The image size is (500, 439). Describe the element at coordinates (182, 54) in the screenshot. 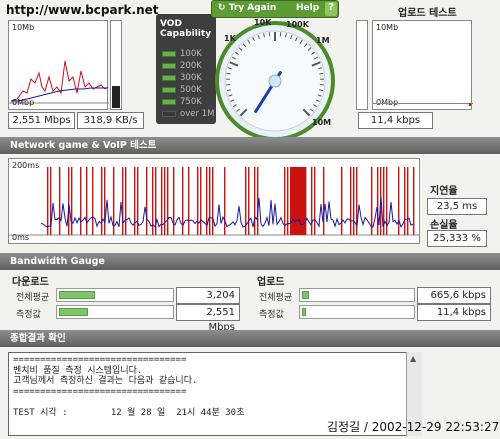

I see `vod-level-100k: 100K` at that location.